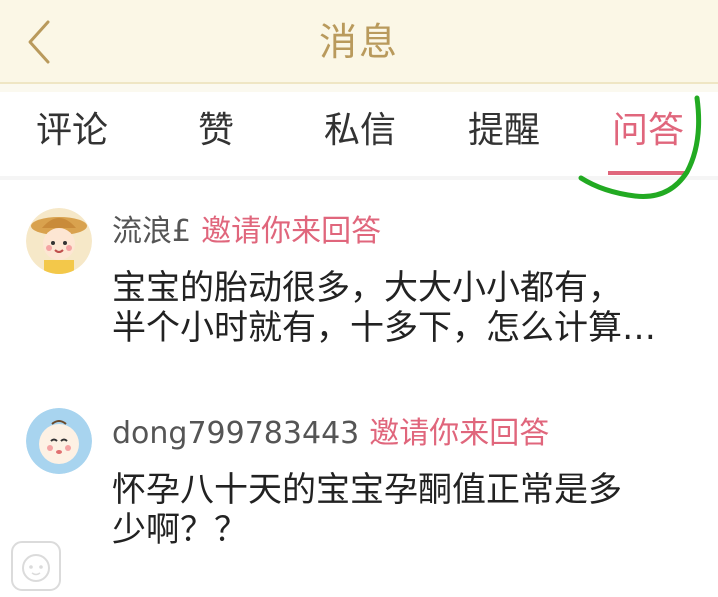  What do you see at coordinates (360, 131) in the screenshot?
I see `tab-private-messages: 私信` at bounding box center [360, 131].